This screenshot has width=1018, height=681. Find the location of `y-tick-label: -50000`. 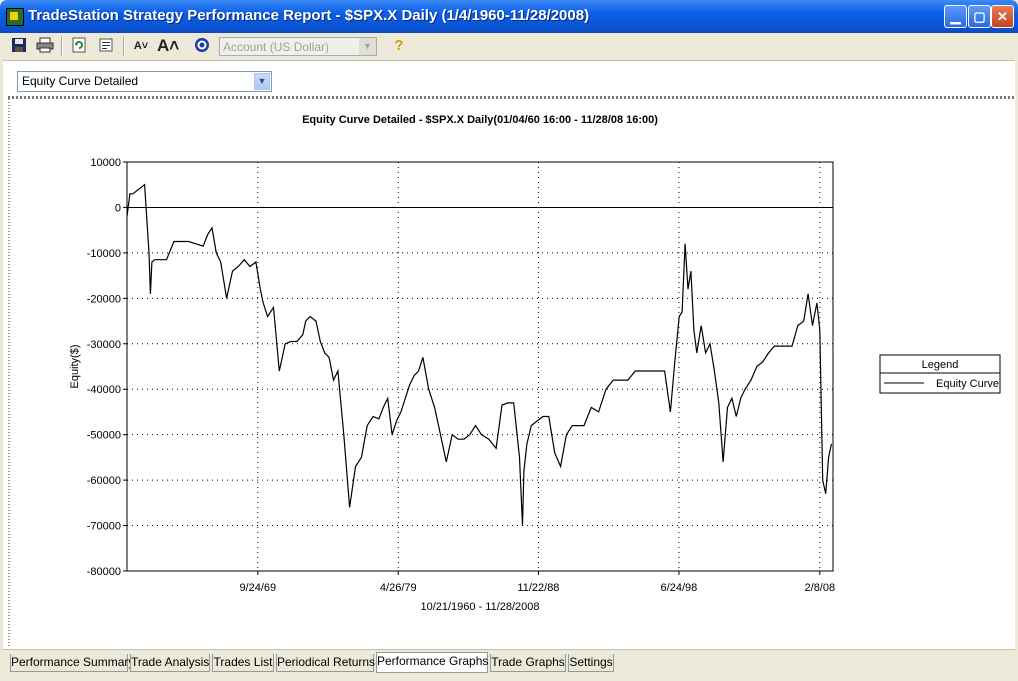

y-tick-label: -50000 is located at coordinates (104, 436).